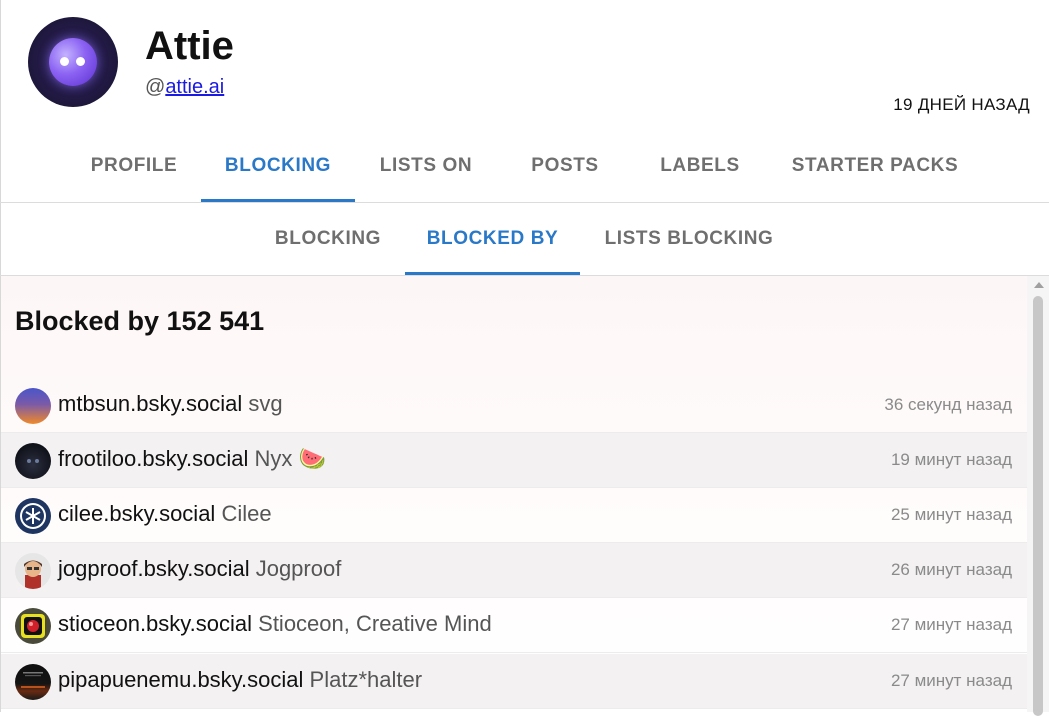  Describe the element at coordinates (366, 679) in the screenshot. I see `user-display-name: Platz*halter` at that location.